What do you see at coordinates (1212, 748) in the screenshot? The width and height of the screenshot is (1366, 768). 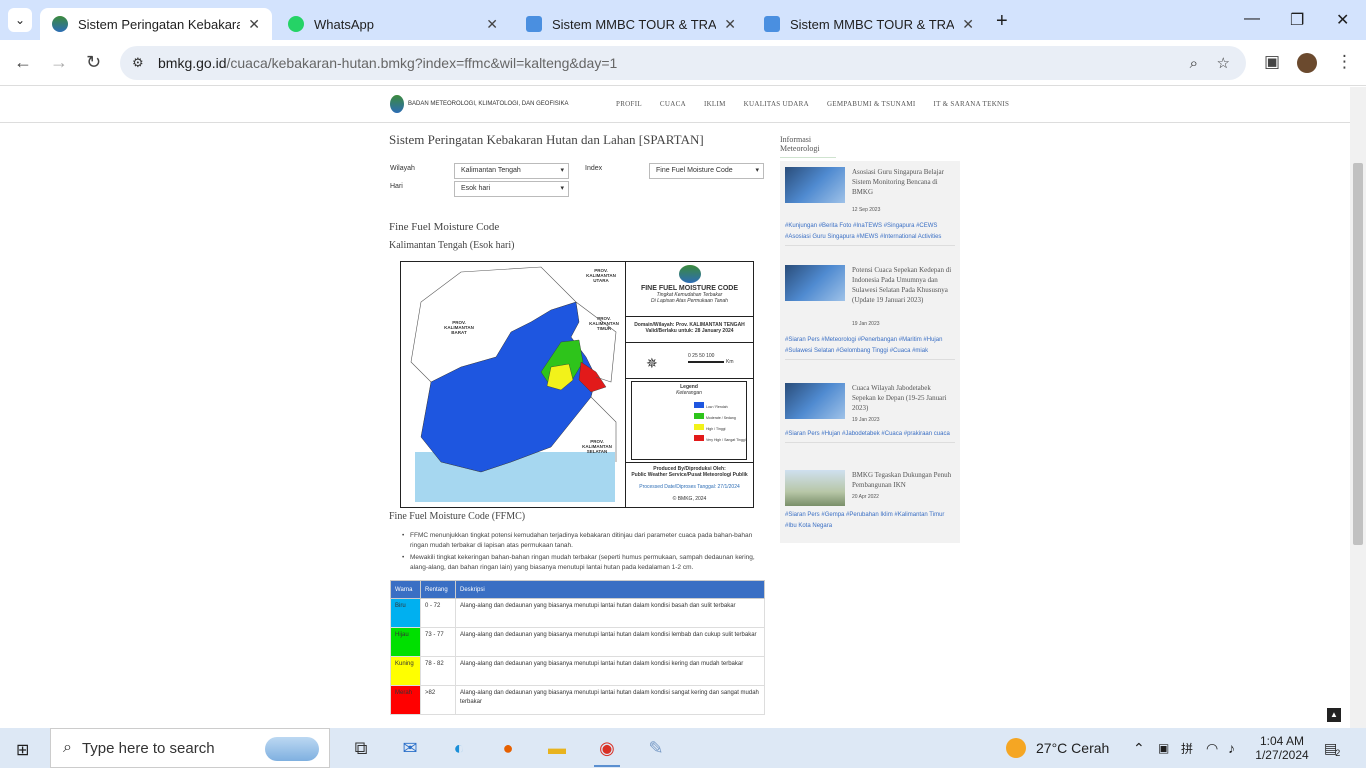 I see `wifi-icon: ◠` at bounding box center [1212, 748].